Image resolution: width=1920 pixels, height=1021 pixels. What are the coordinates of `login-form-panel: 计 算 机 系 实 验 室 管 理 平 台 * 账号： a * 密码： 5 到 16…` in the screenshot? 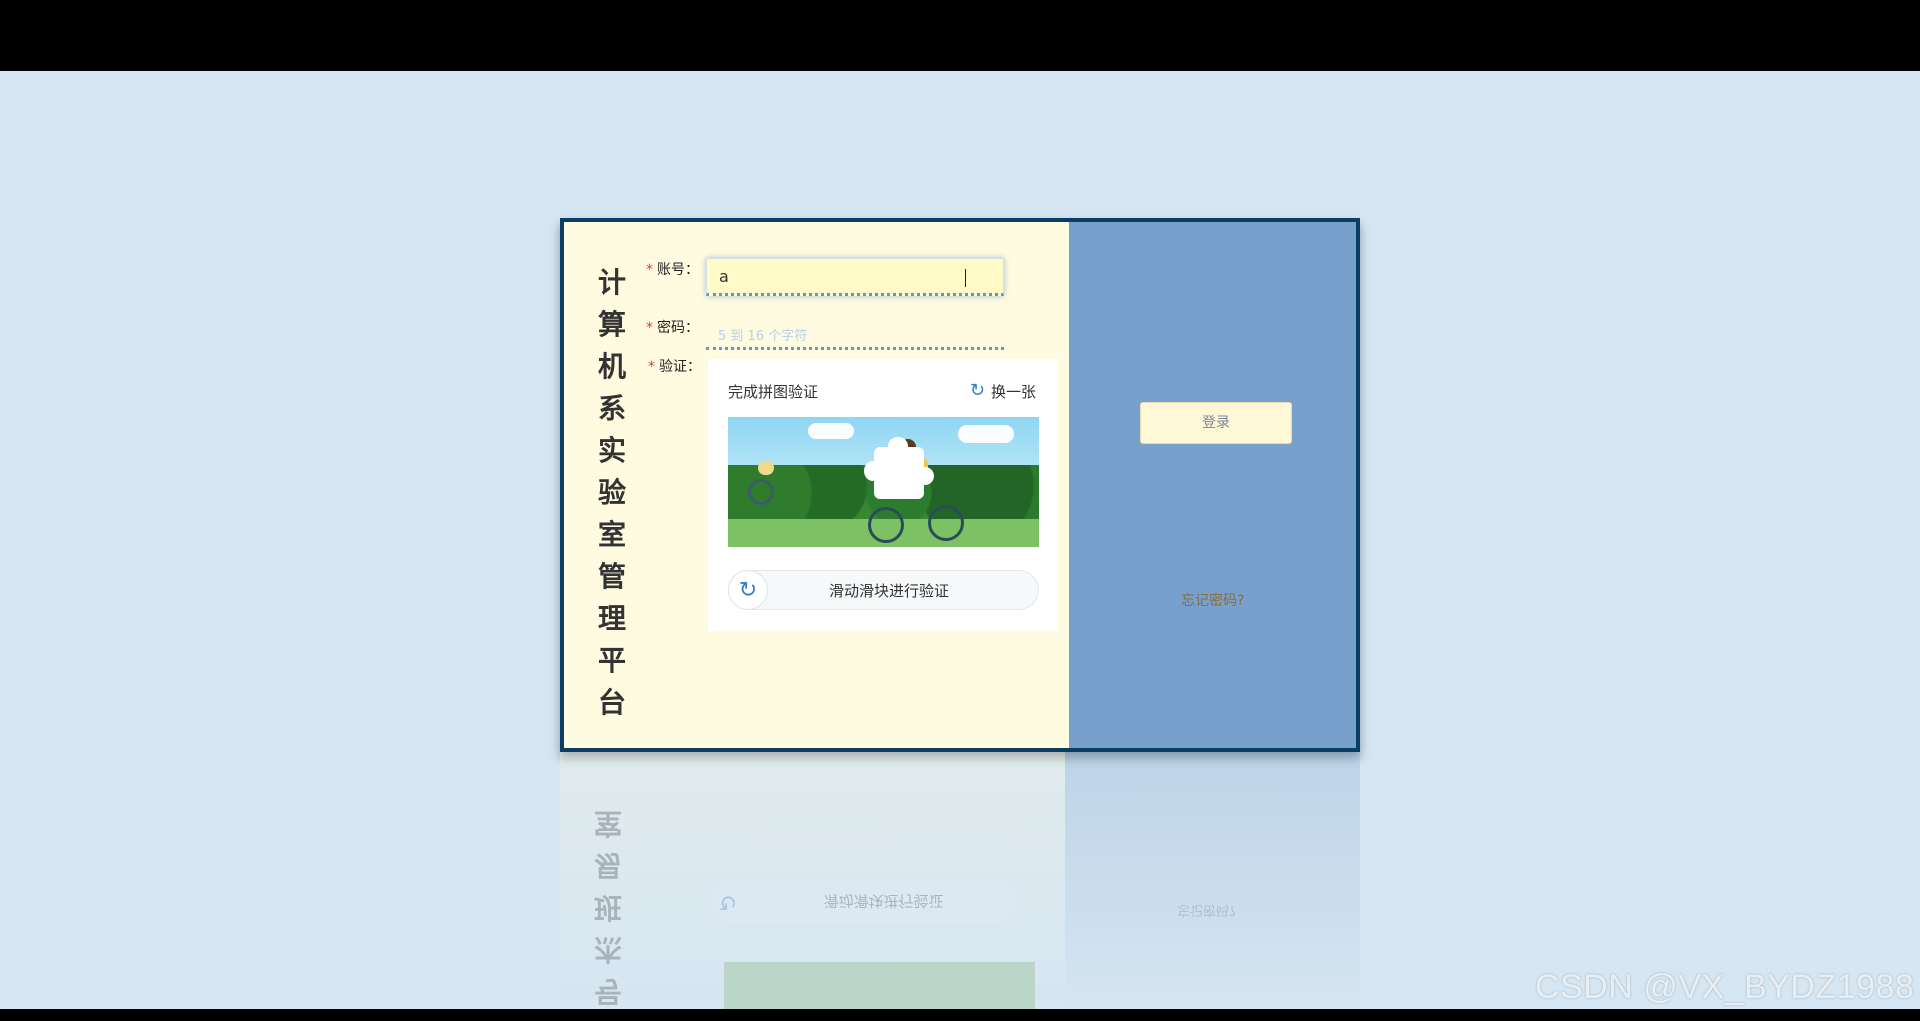 It's located at (816, 485).